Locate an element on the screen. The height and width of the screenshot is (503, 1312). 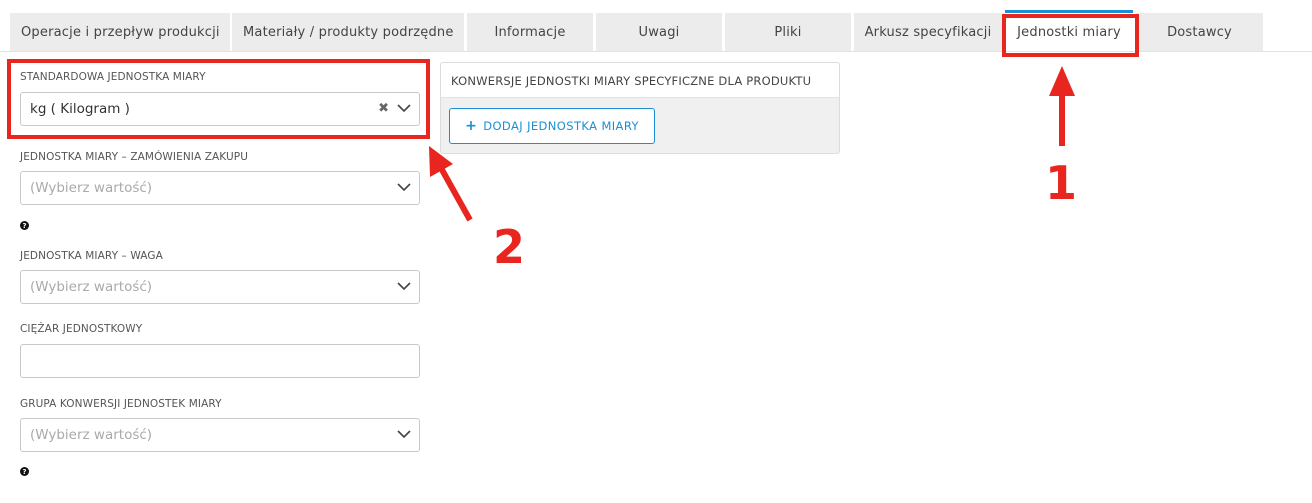
weight-uom-placeholder: (Wybierz wartość) is located at coordinates (91, 287).